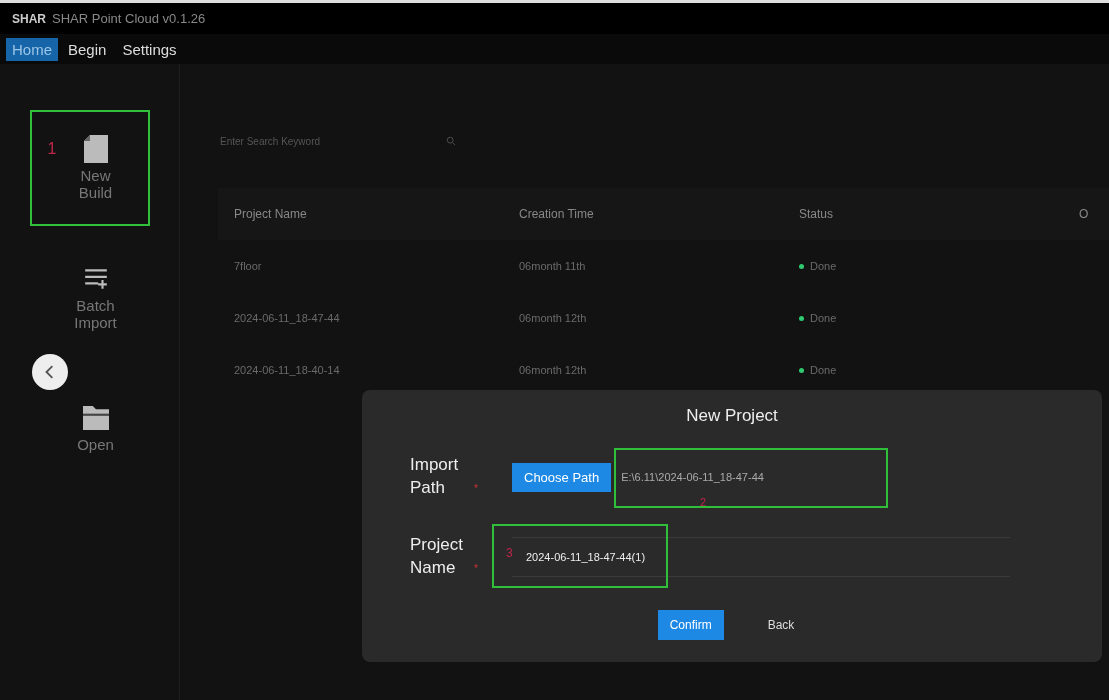 This screenshot has height=700, width=1109. I want to click on input-field: 2024-06-11_18-47-44(1), so click(761, 557).